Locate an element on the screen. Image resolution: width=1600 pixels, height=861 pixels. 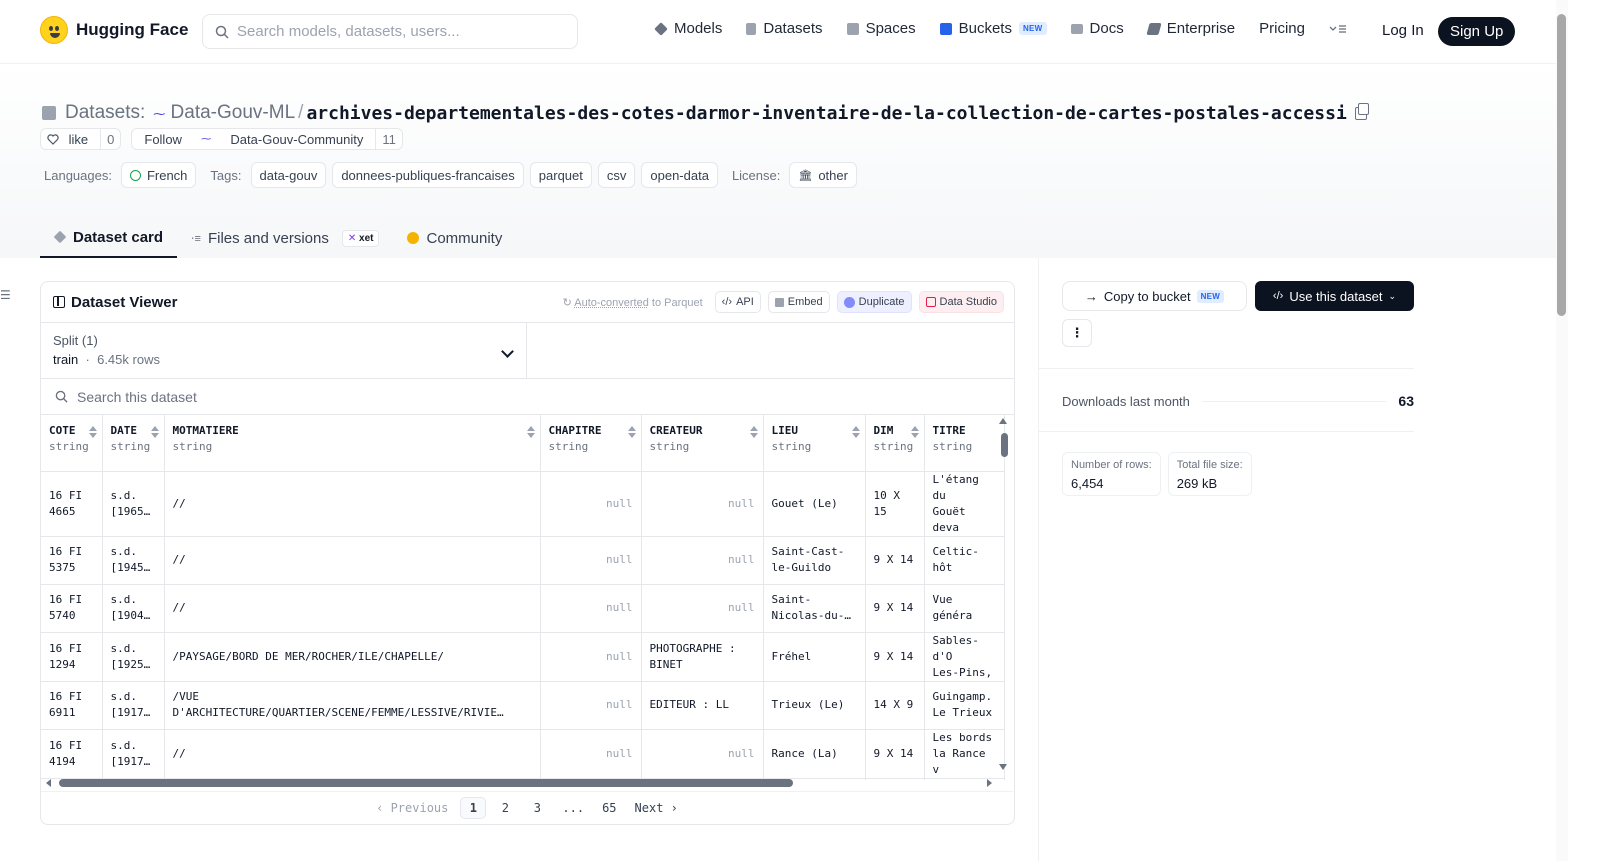
page-scrollbar is located at coordinates (1562, 430).